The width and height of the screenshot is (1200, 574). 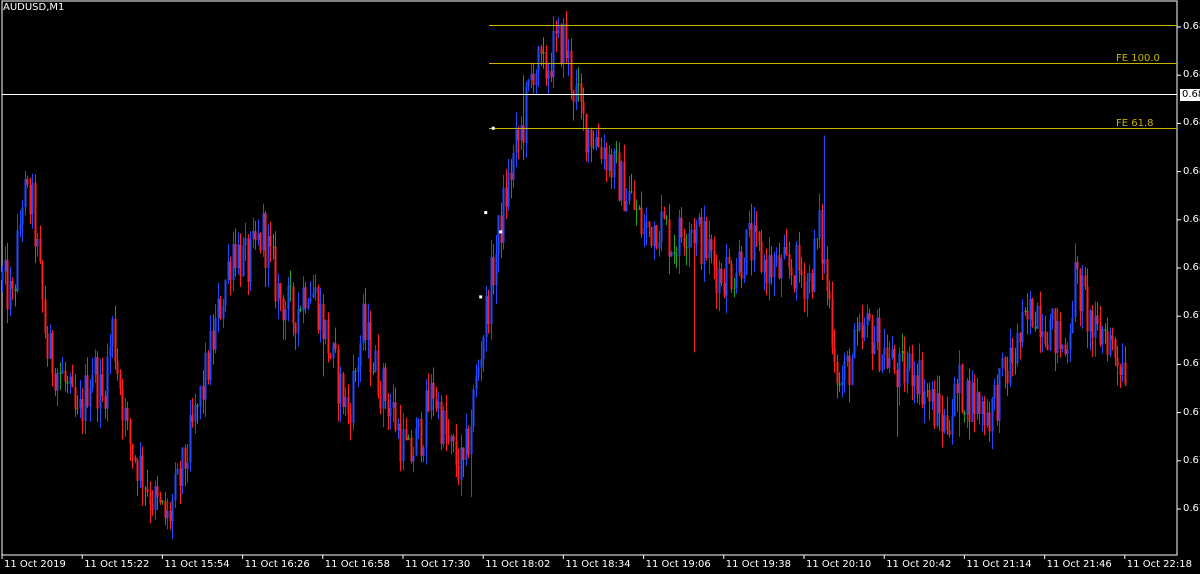 What do you see at coordinates (1079, 564) in the screenshot?
I see `time-tick-label: 11 Oct 21:46` at bounding box center [1079, 564].